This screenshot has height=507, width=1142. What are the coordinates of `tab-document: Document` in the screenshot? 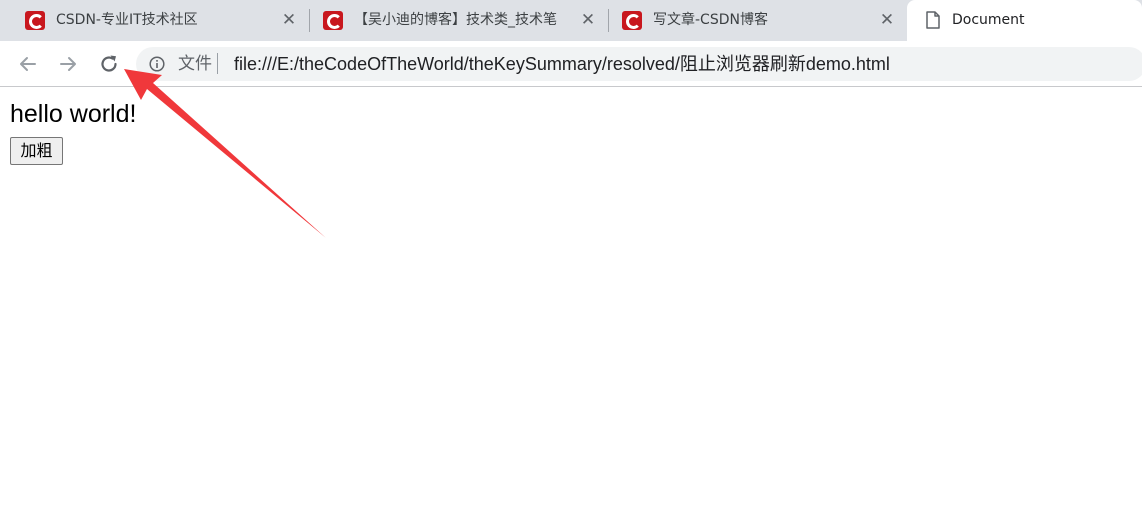 It's located at (1024, 20).